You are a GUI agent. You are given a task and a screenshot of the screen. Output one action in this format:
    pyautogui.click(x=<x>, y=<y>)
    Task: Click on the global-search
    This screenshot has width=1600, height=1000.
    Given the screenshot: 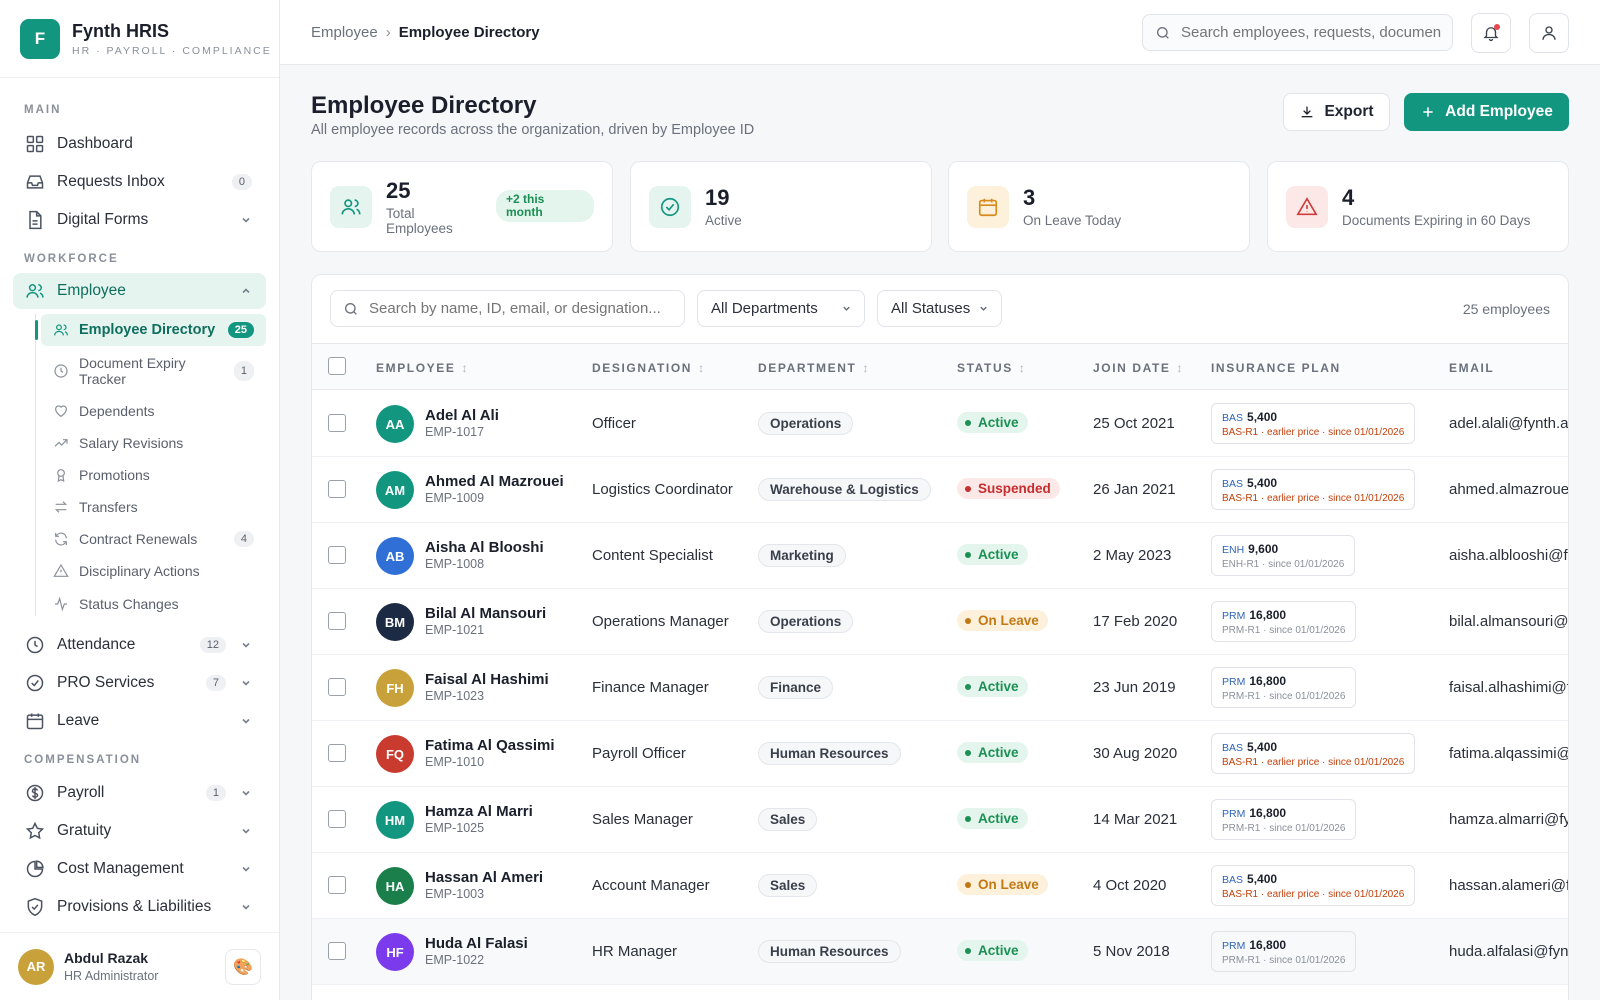 What is the action you would take?
    pyautogui.click(x=1297, y=32)
    